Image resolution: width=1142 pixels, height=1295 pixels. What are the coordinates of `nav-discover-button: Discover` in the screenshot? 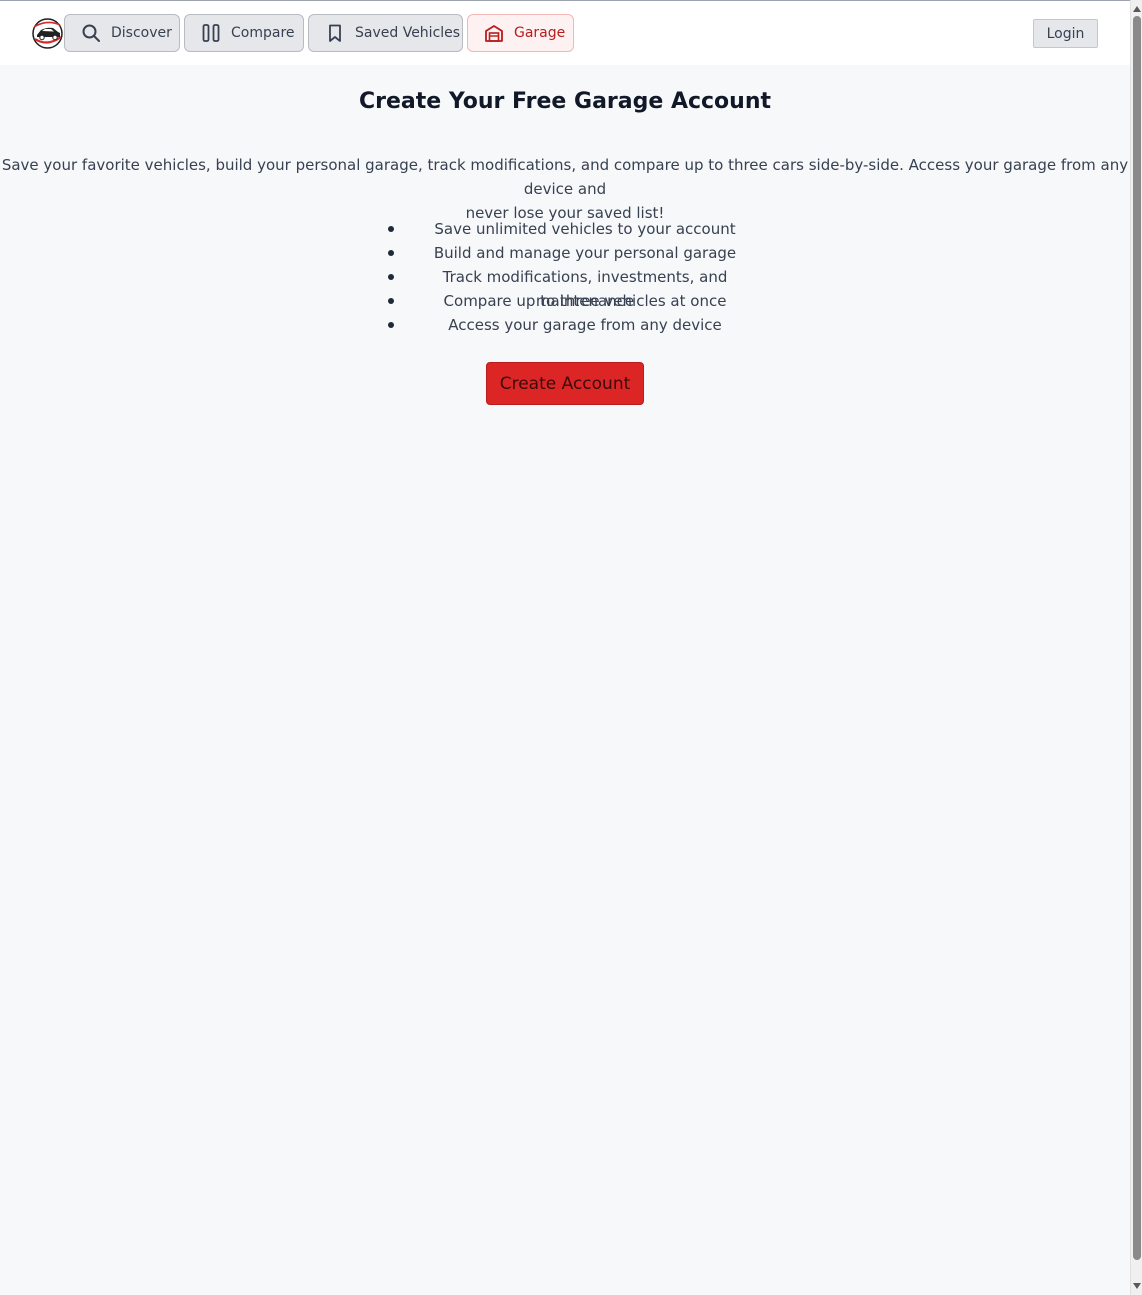 It's located at (122, 33).